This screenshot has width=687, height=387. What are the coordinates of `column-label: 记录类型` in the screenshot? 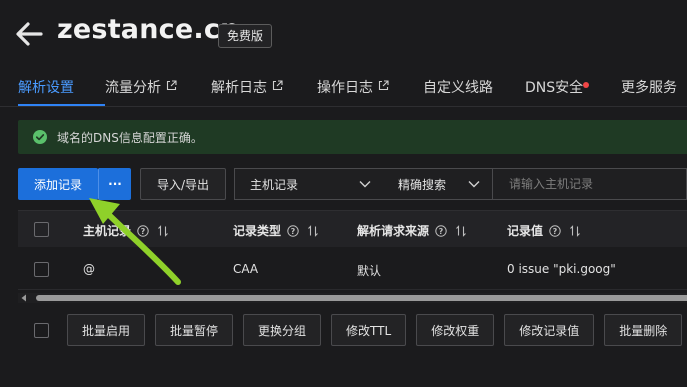 It's located at (257, 231).